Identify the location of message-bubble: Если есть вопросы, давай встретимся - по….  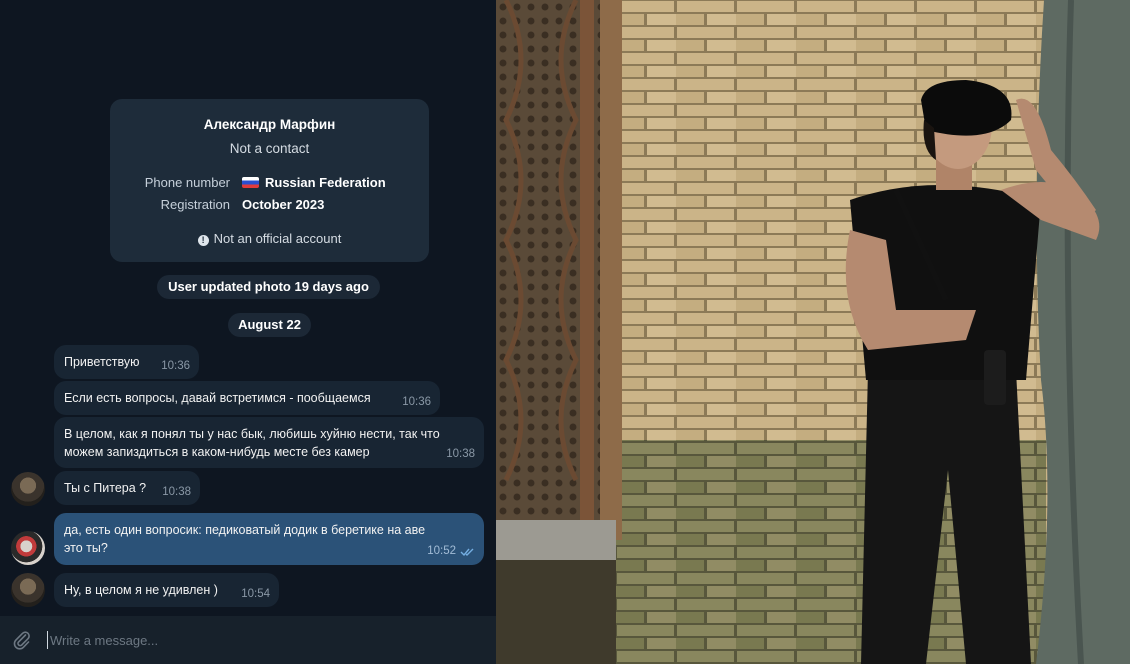
(247, 398).